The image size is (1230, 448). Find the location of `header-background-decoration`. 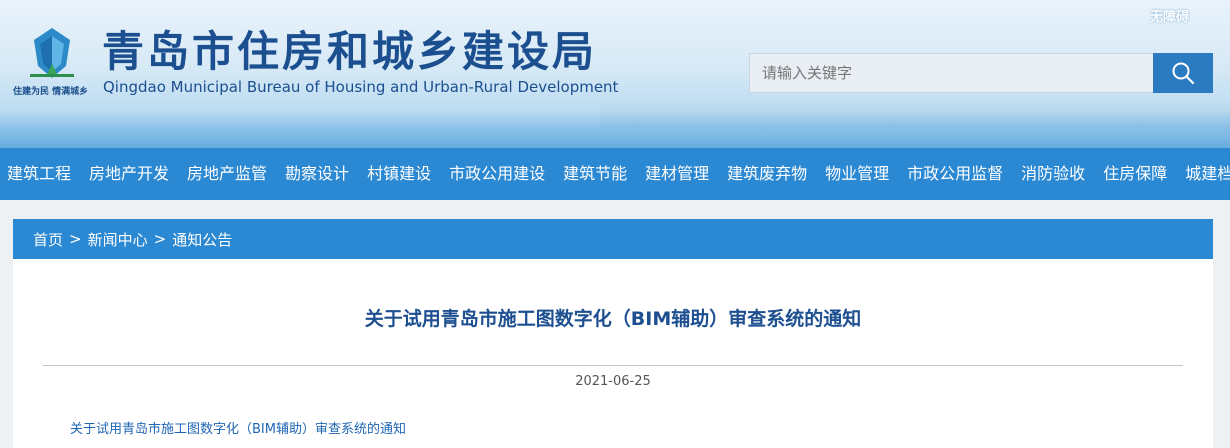

header-background-decoration is located at coordinates (615, 129).